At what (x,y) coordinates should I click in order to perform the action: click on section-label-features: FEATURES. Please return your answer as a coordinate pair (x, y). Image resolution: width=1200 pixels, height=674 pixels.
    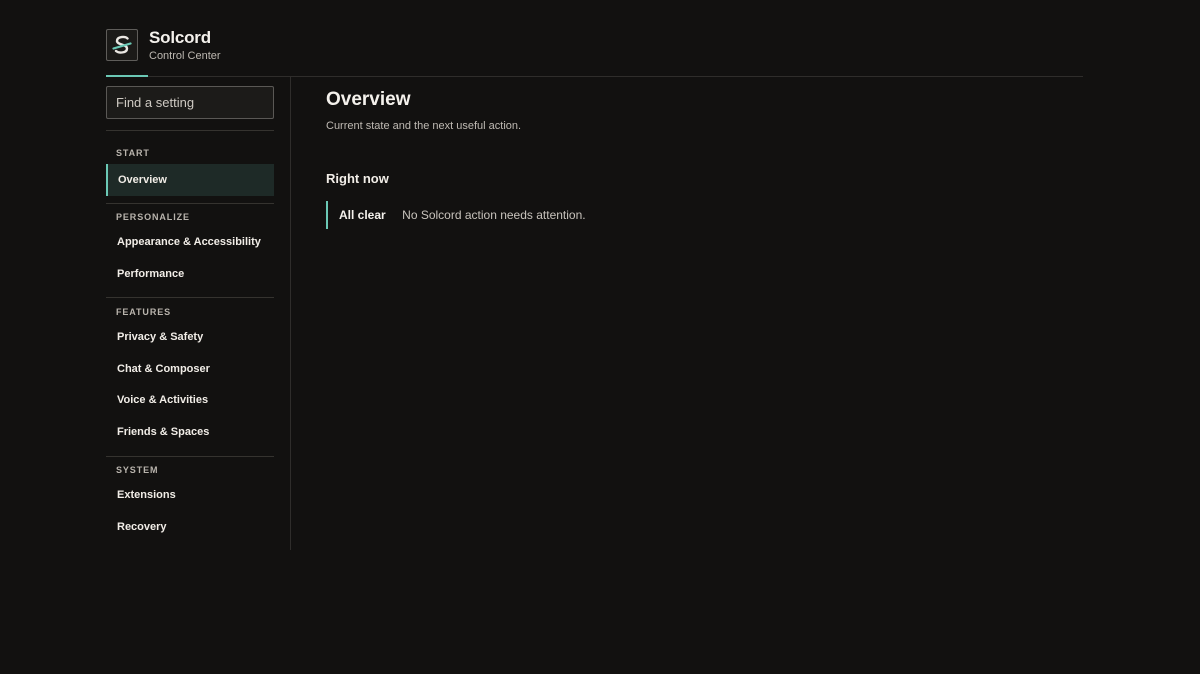
    Looking at the image, I should click on (144, 312).